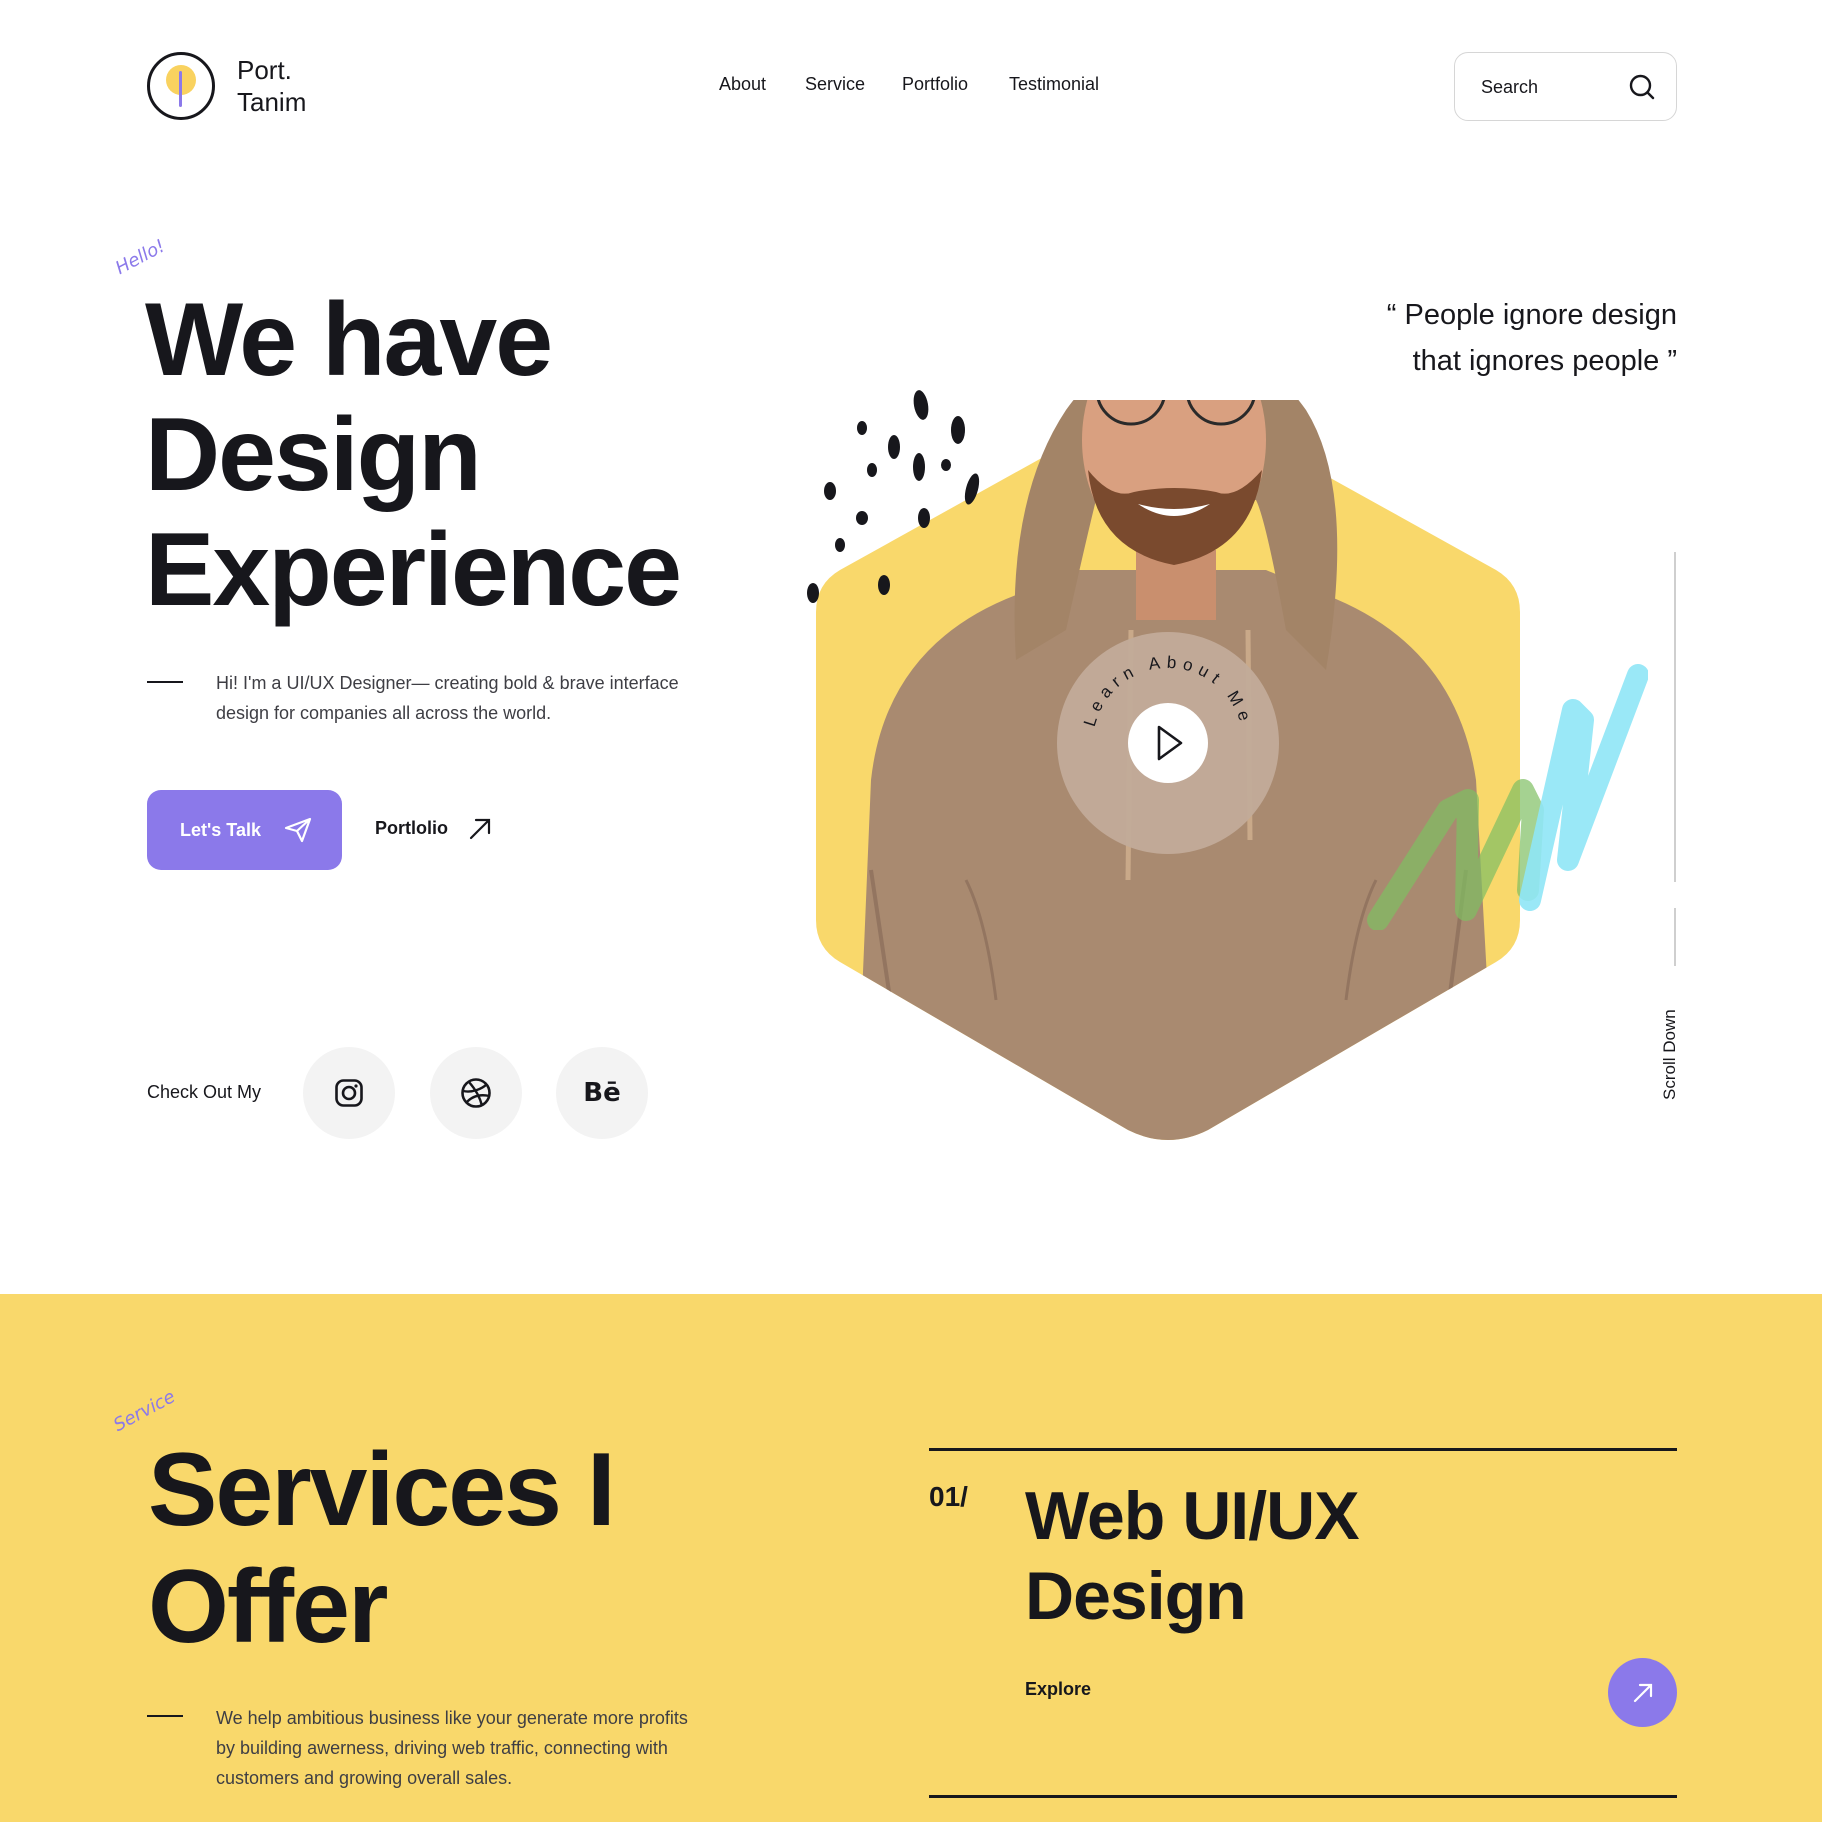 The width and height of the screenshot is (1822, 1822). Describe the element at coordinates (1136, 1596) in the screenshot. I see `service-item-title-line-2: Design` at that location.